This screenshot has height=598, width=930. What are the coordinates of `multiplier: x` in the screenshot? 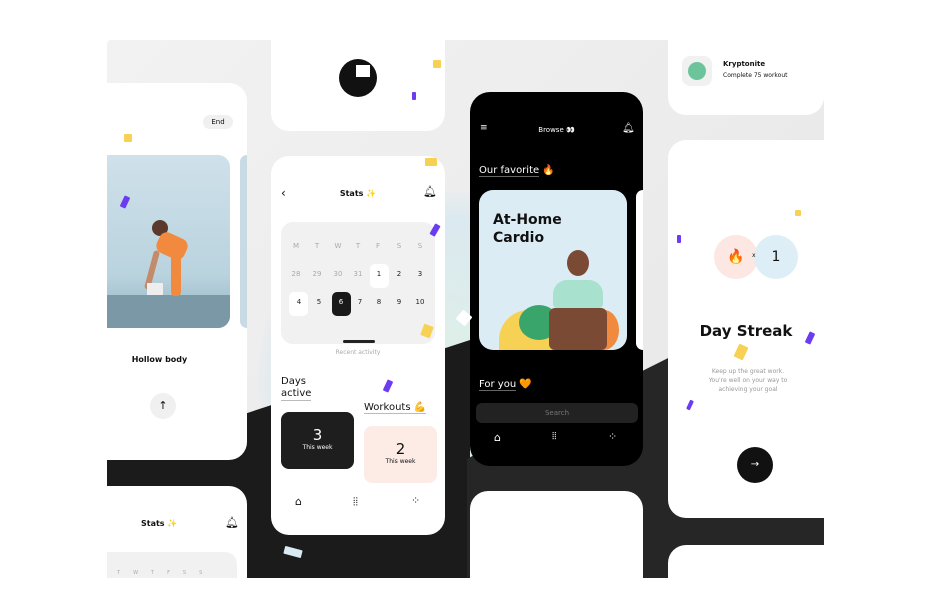 It's located at (754, 255).